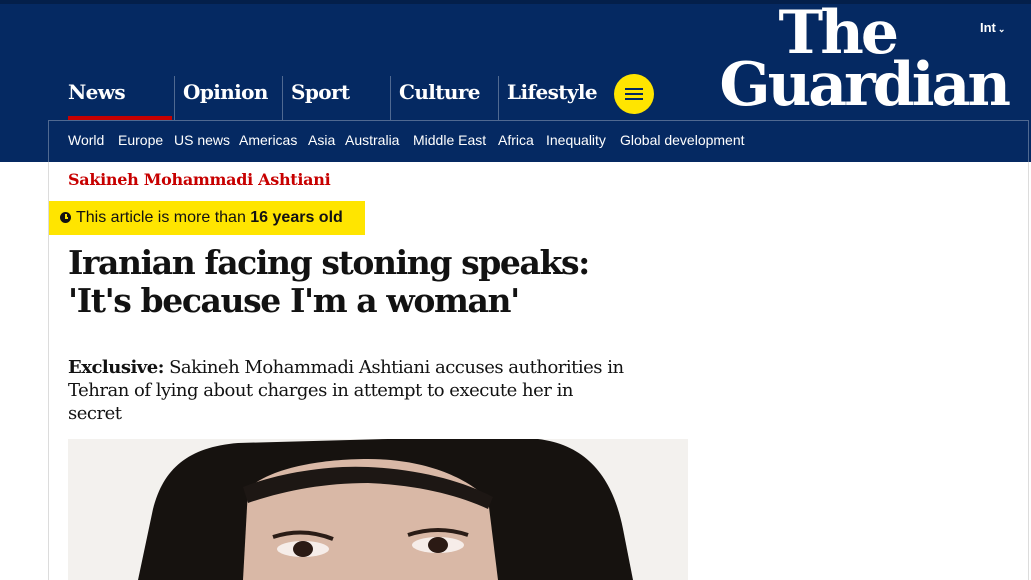 This screenshot has width=1031, height=580. I want to click on age-warning-value: 16 years old, so click(296, 217).